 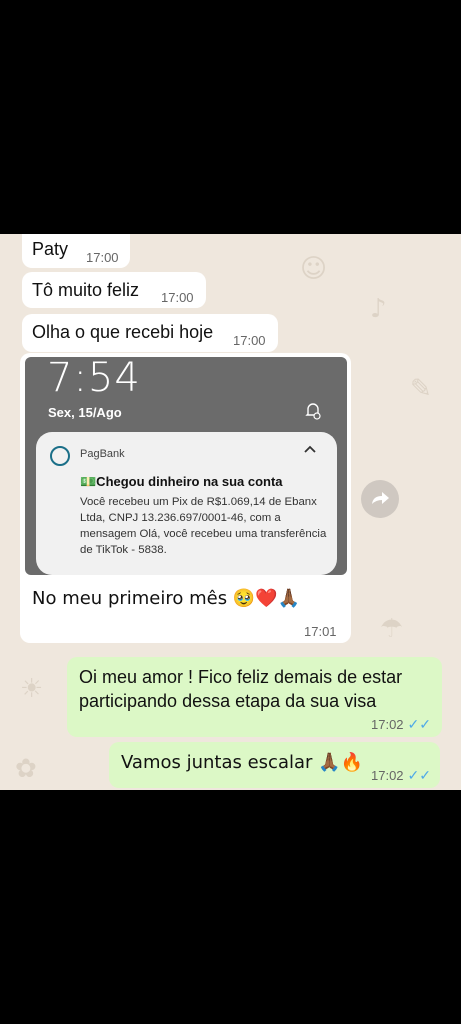 I want to click on doodle-icon: ✿, so click(x=26, y=769).